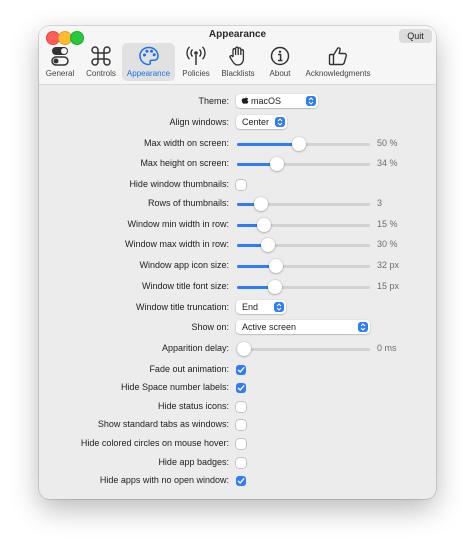 This screenshot has width=474, height=551. I want to click on rows-thumbnails-label: Rows of thumbnails:, so click(188, 203).